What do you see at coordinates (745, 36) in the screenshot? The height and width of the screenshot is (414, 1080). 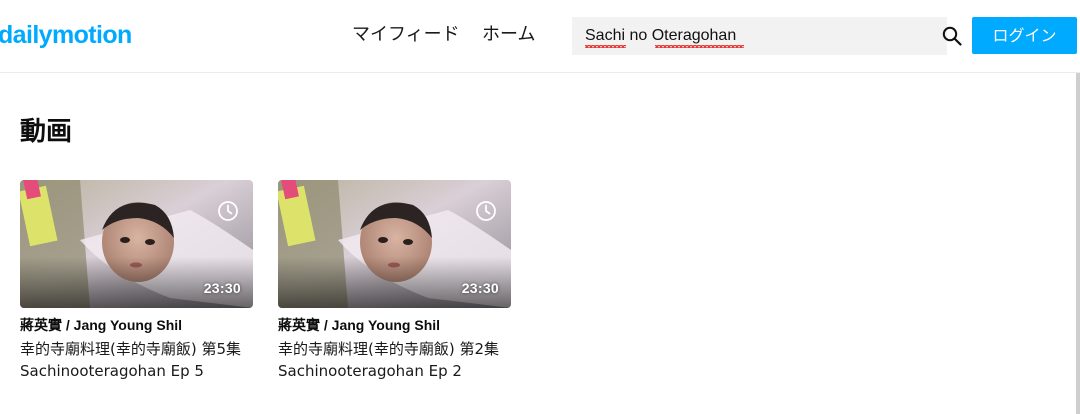 I see `search-input` at bounding box center [745, 36].